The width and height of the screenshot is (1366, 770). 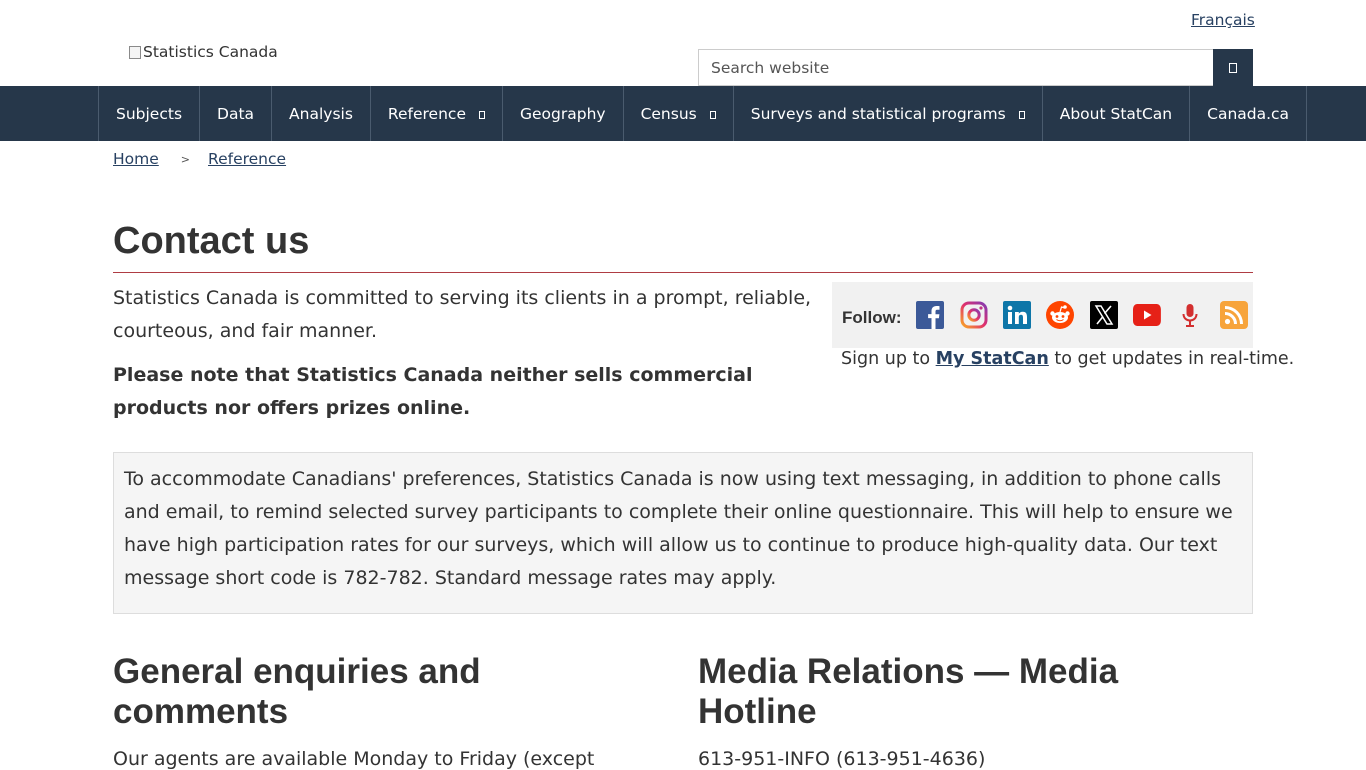 What do you see at coordinates (872, 317) in the screenshot?
I see `follow-label: Follow:` at bounding box center [872, 317].